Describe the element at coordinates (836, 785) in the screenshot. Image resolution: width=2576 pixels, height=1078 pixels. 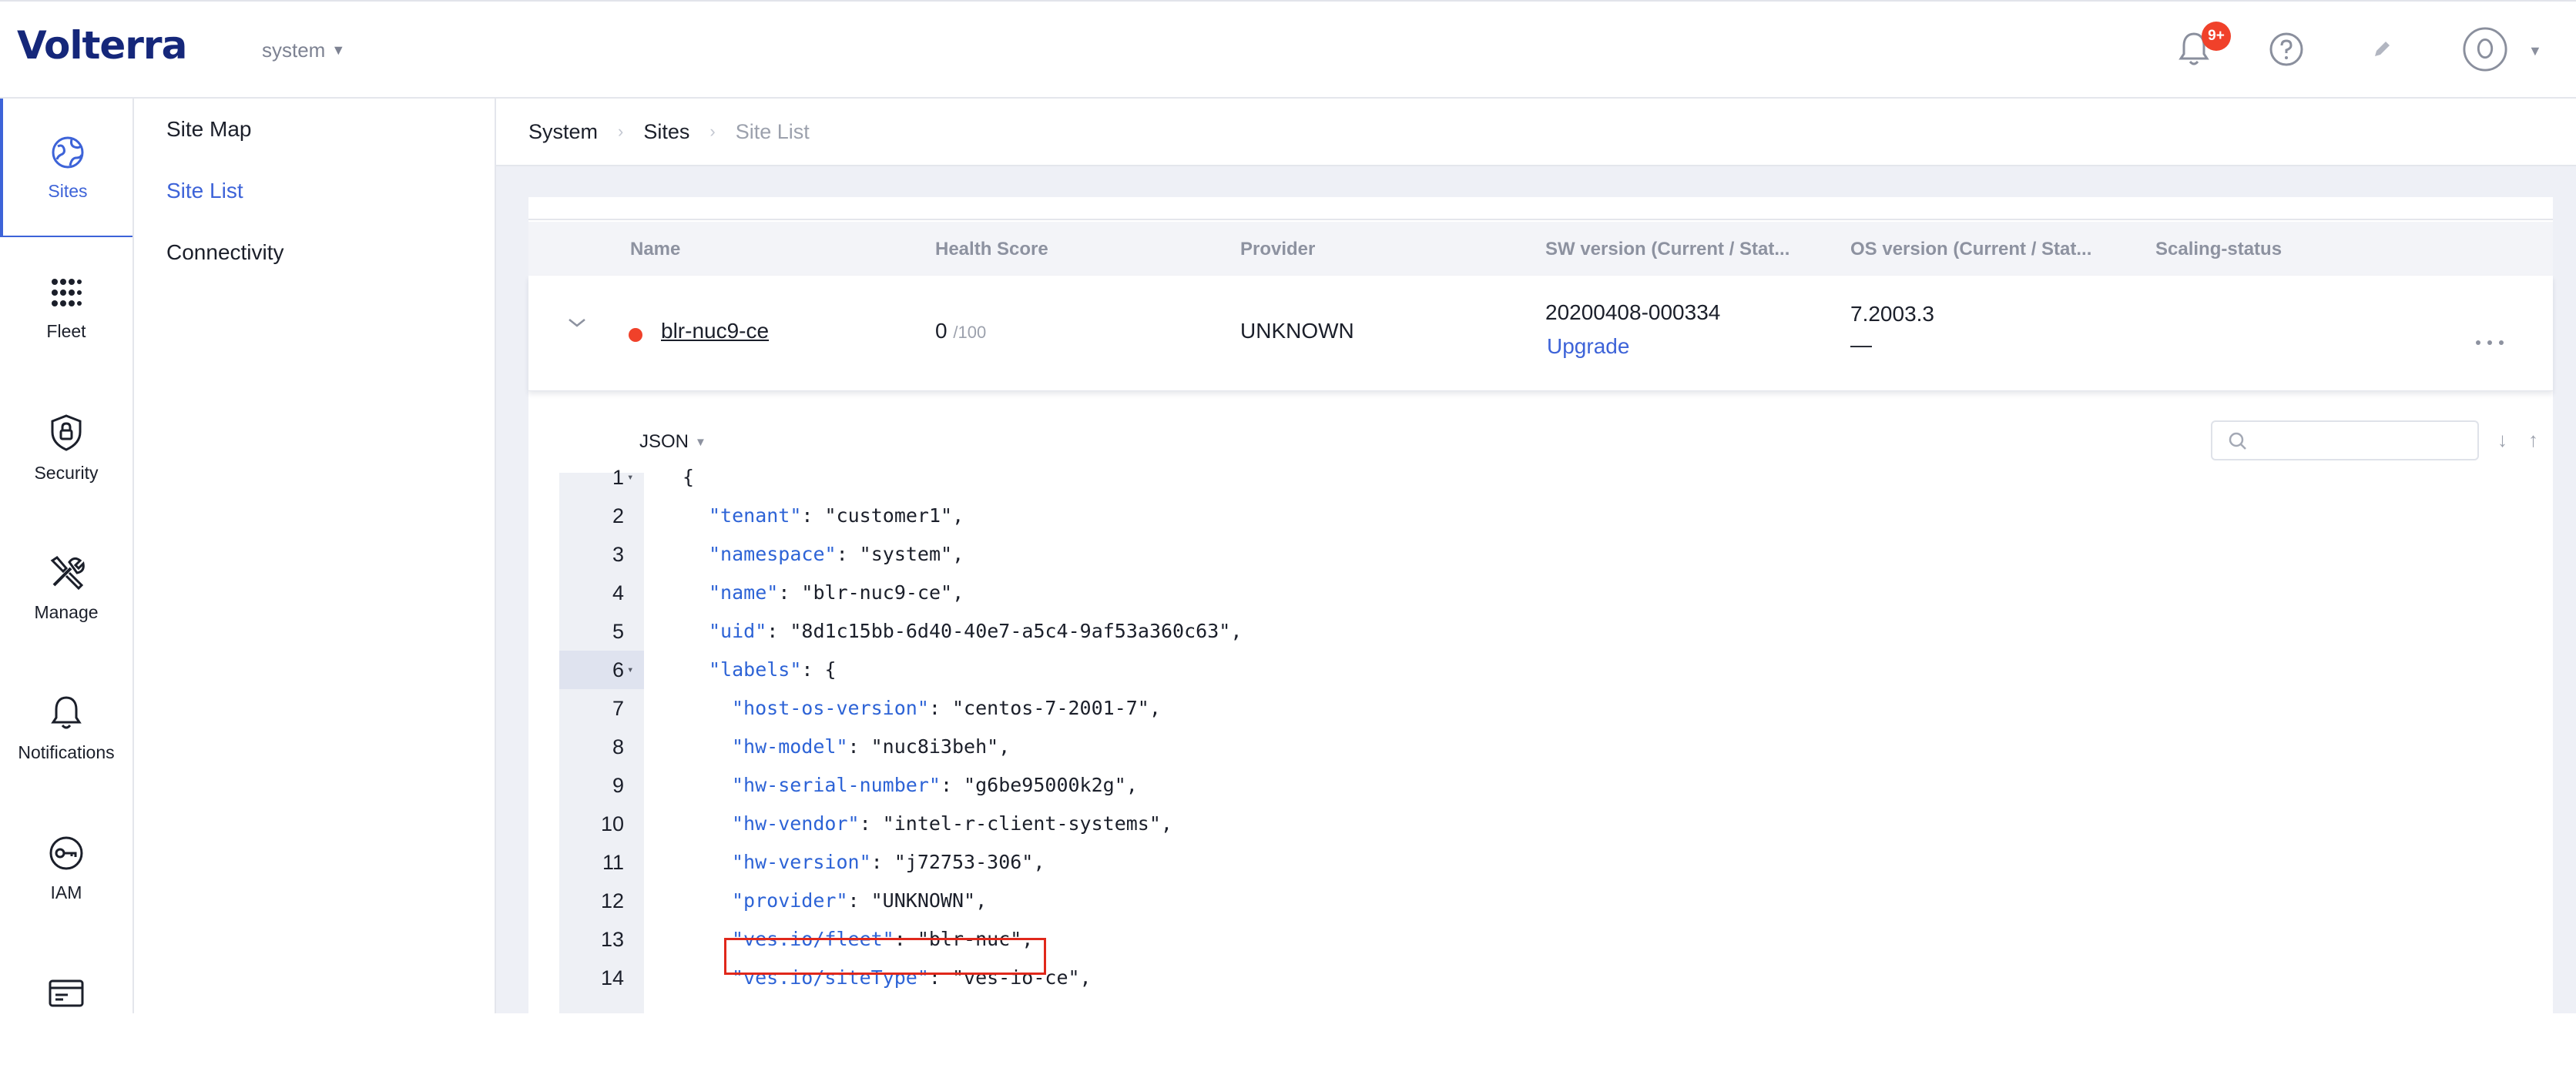
I see `json-key: "hw-serial-number"` at that location.